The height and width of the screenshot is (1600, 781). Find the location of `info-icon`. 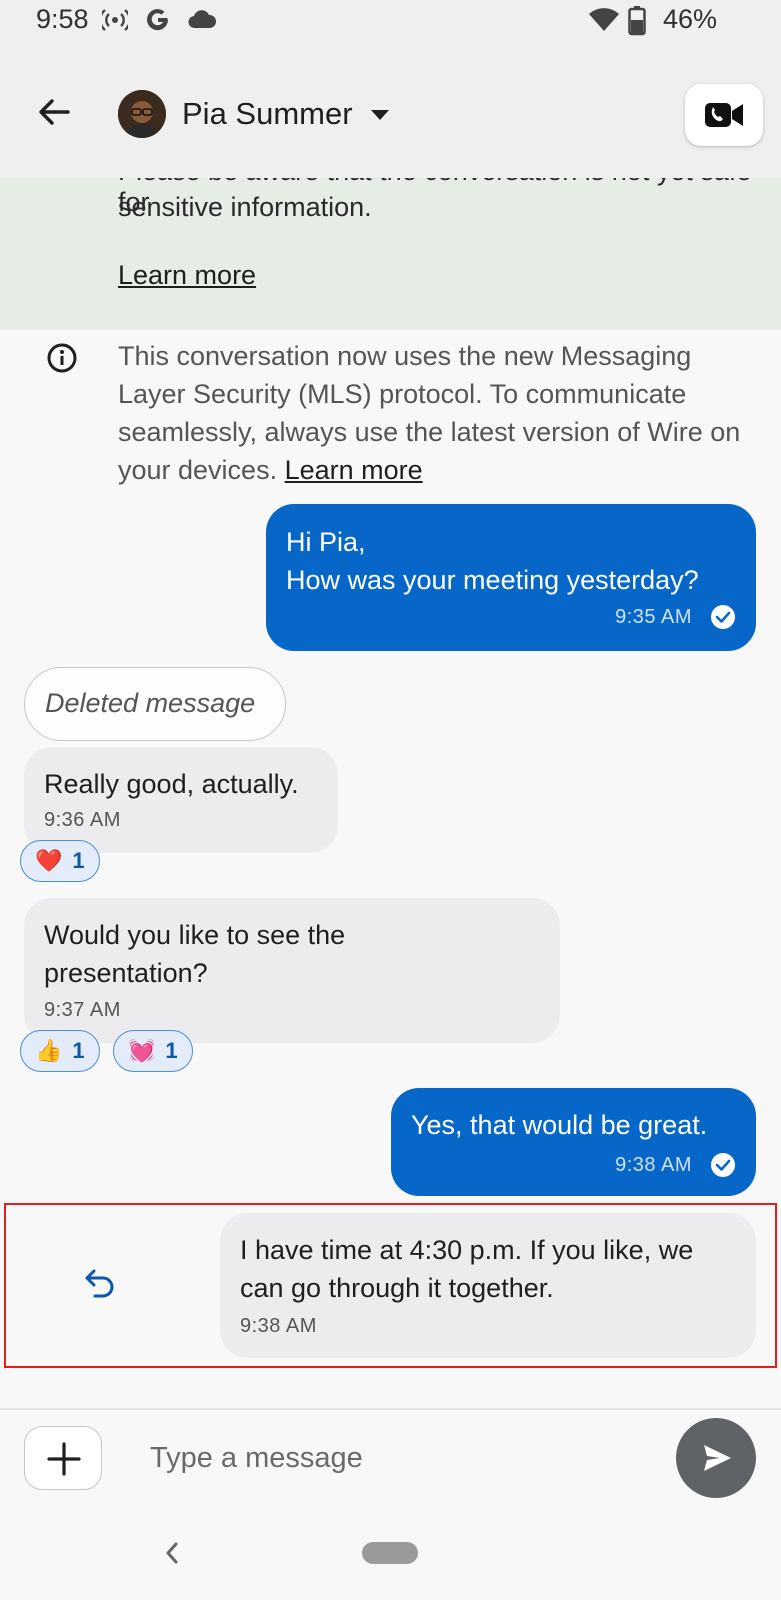

info-icon is located at coordinates (62, 358).